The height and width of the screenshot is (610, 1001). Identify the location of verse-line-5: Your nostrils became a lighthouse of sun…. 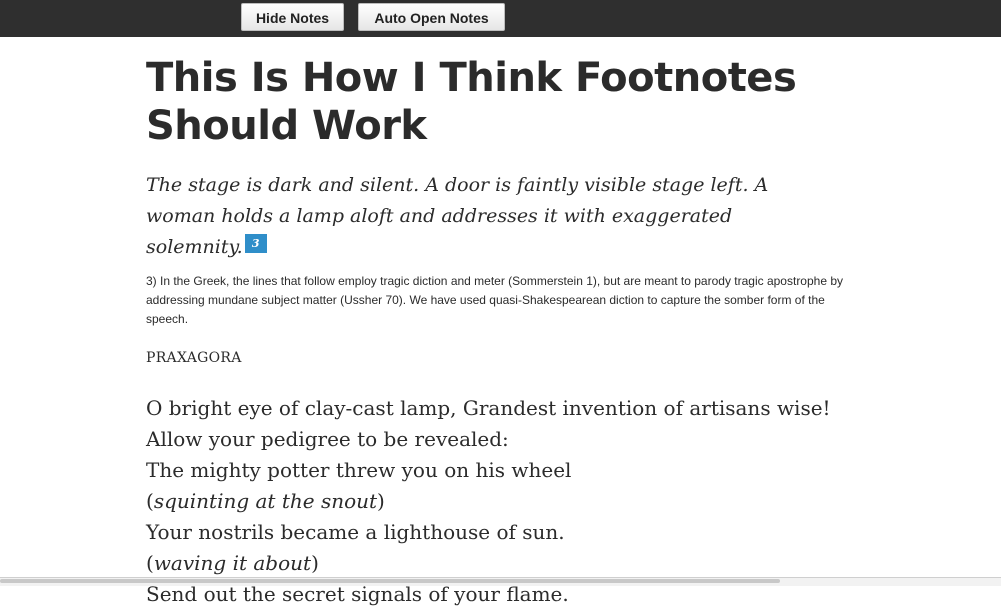
(355, 532).